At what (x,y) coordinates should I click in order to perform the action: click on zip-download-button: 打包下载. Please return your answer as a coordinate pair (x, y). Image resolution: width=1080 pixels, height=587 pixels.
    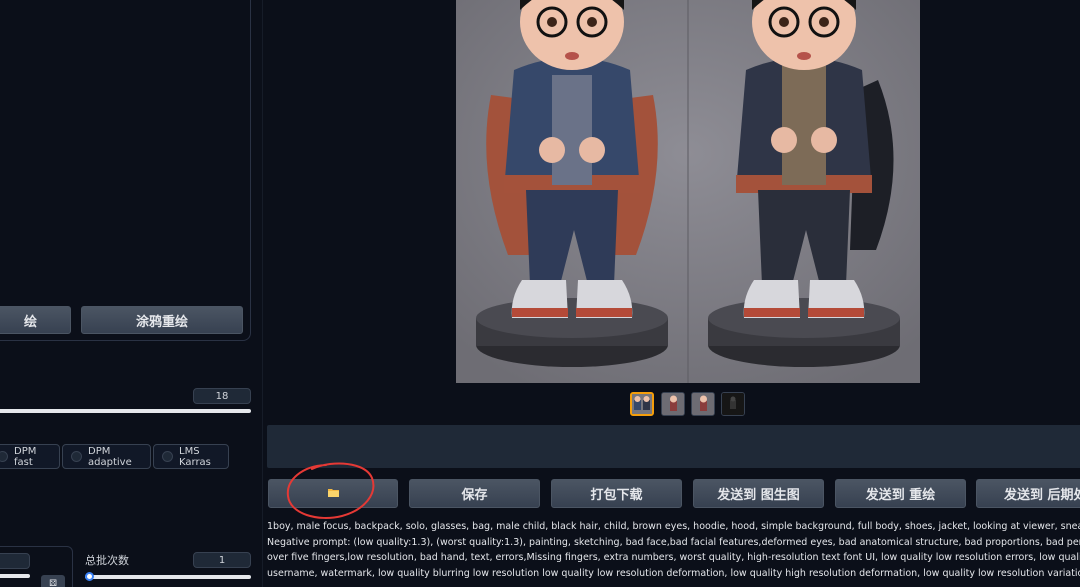
    Looking at the image, I should click on (616, 493).